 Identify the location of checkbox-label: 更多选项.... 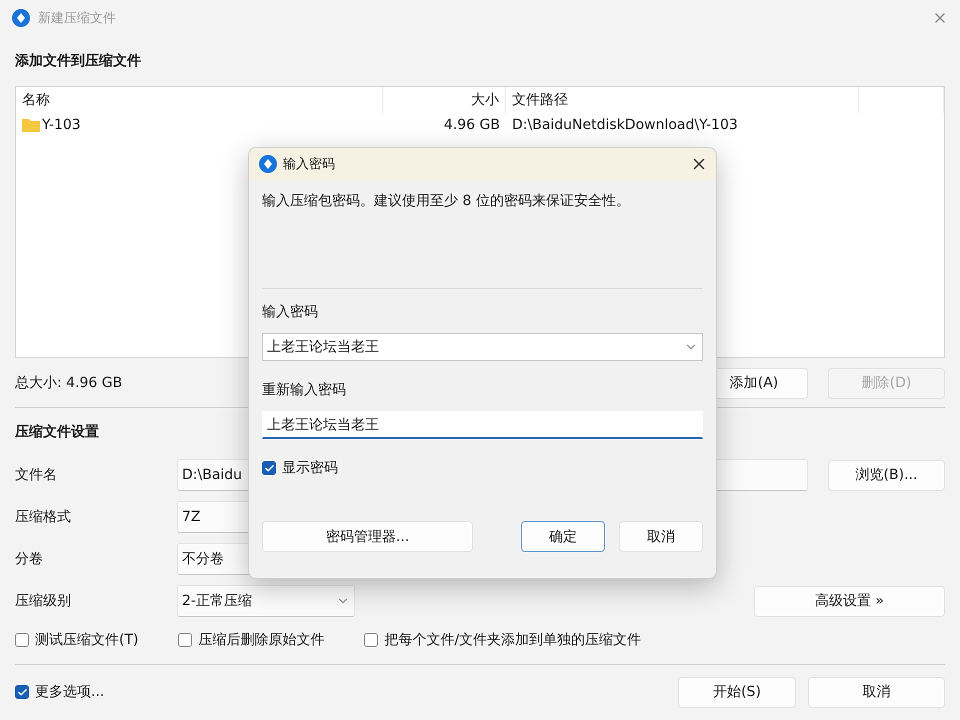
(69, 692).